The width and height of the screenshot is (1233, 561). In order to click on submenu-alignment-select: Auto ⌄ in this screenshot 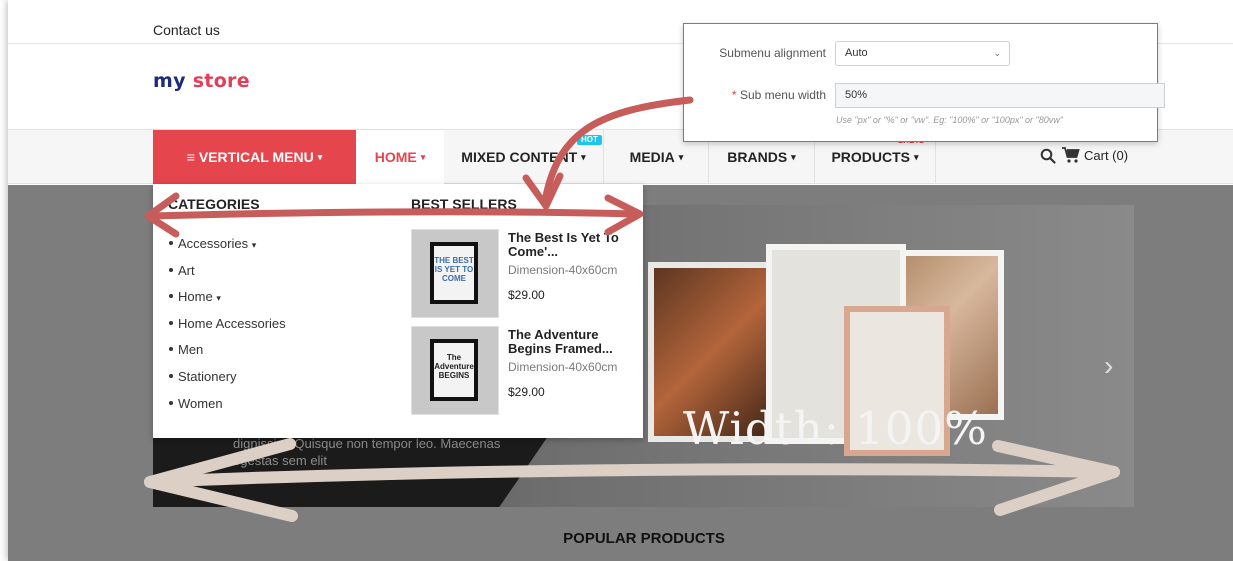, I will do `click(922, 53)`.